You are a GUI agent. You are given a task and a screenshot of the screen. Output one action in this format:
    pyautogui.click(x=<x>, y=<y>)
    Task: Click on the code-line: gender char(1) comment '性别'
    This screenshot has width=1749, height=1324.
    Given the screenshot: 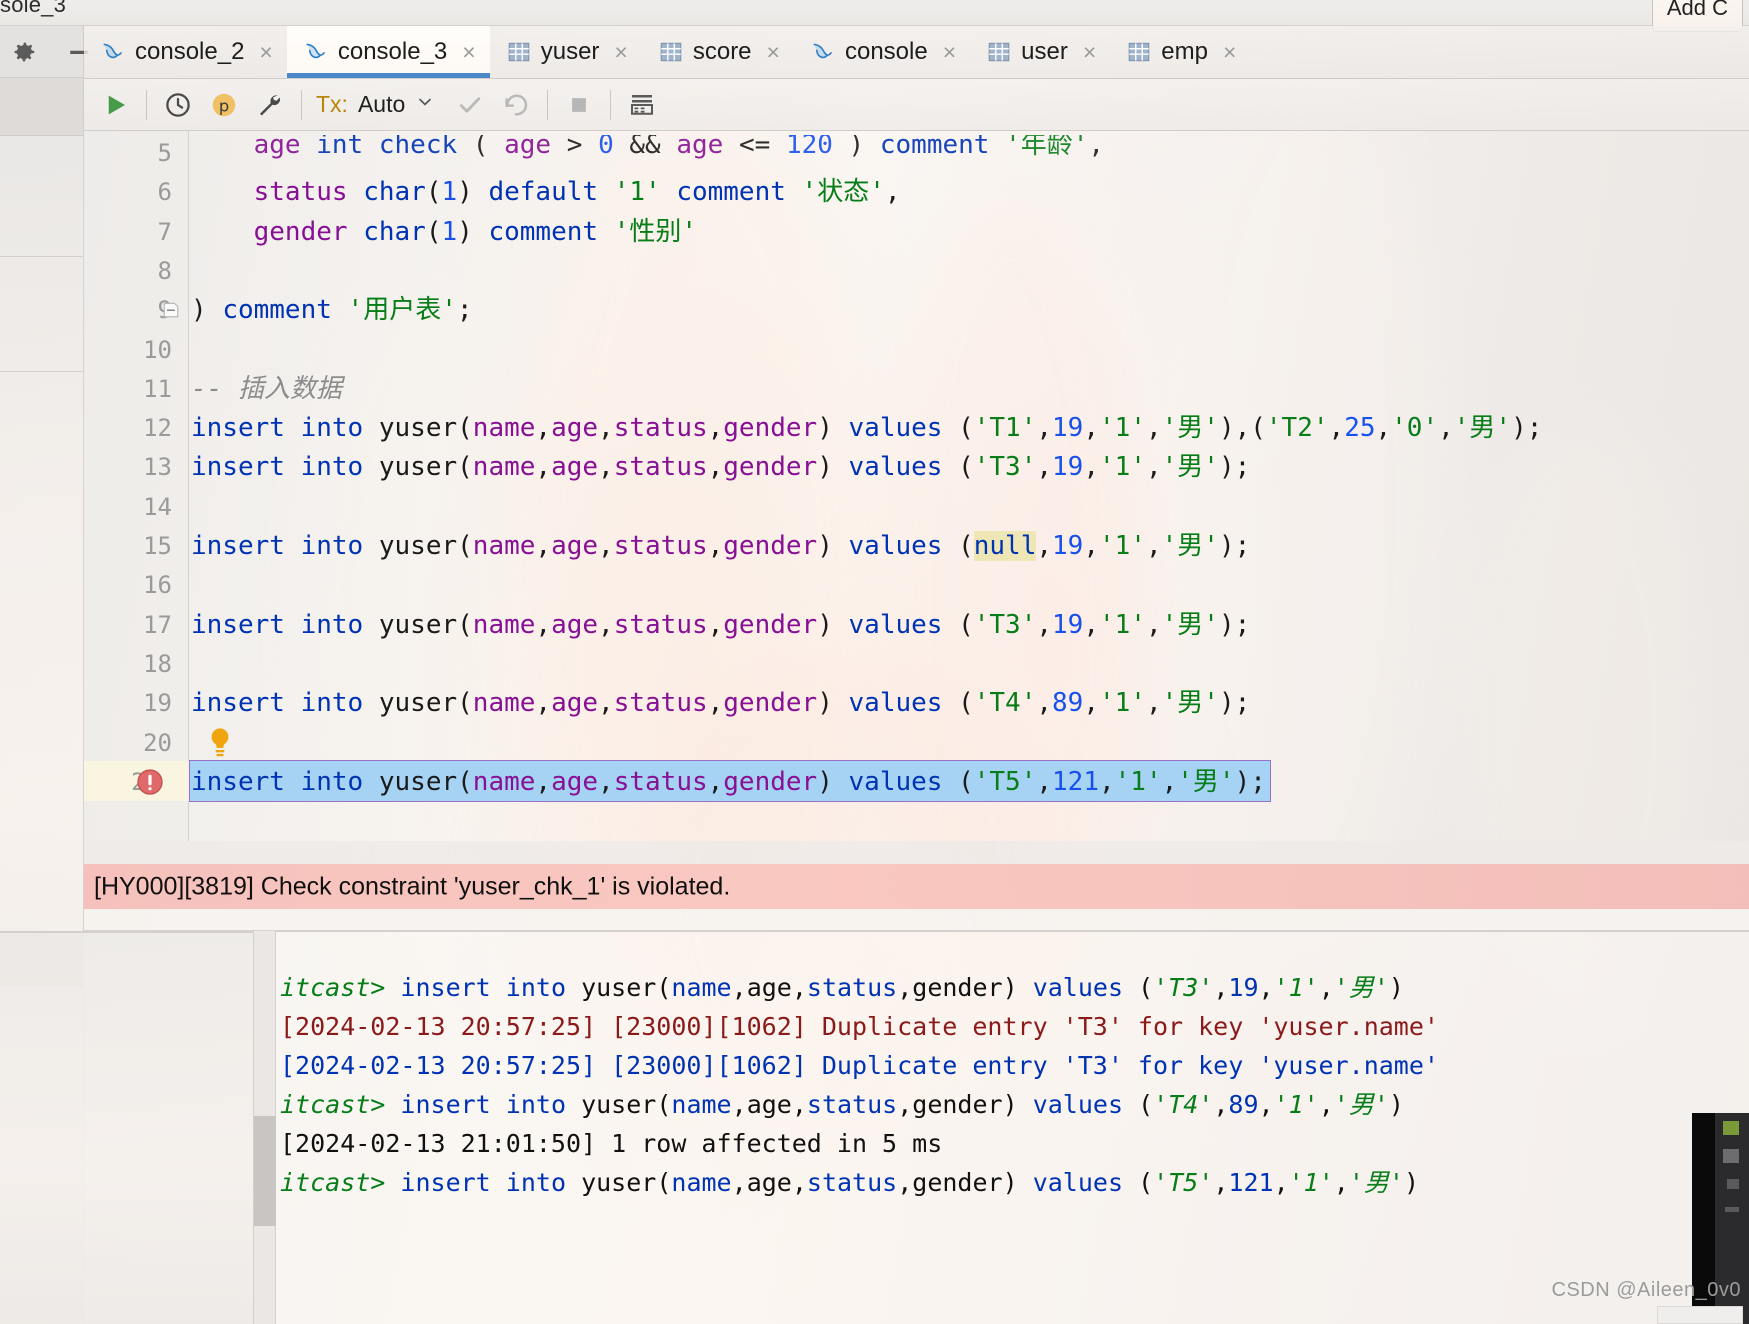 What is the action you would take?
    pyautogui.click(x=970, y=232)
    